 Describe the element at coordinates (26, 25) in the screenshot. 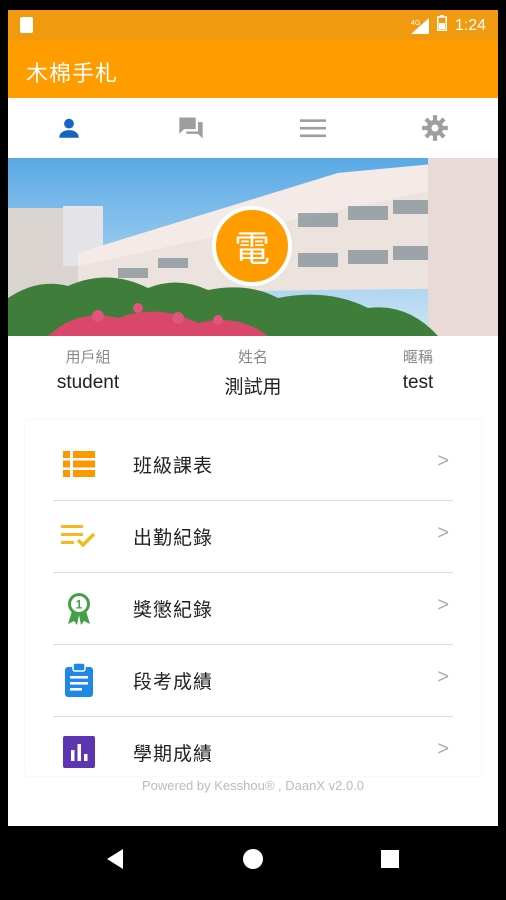

I see `sd-card-icon` at that location.